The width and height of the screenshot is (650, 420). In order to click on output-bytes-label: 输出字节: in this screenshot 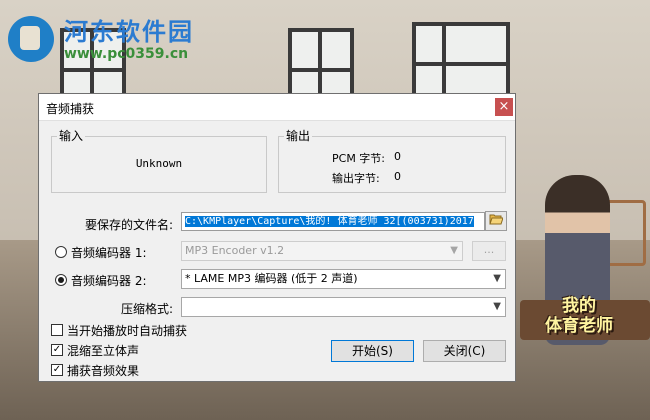, I will do `click(356, 178)`.